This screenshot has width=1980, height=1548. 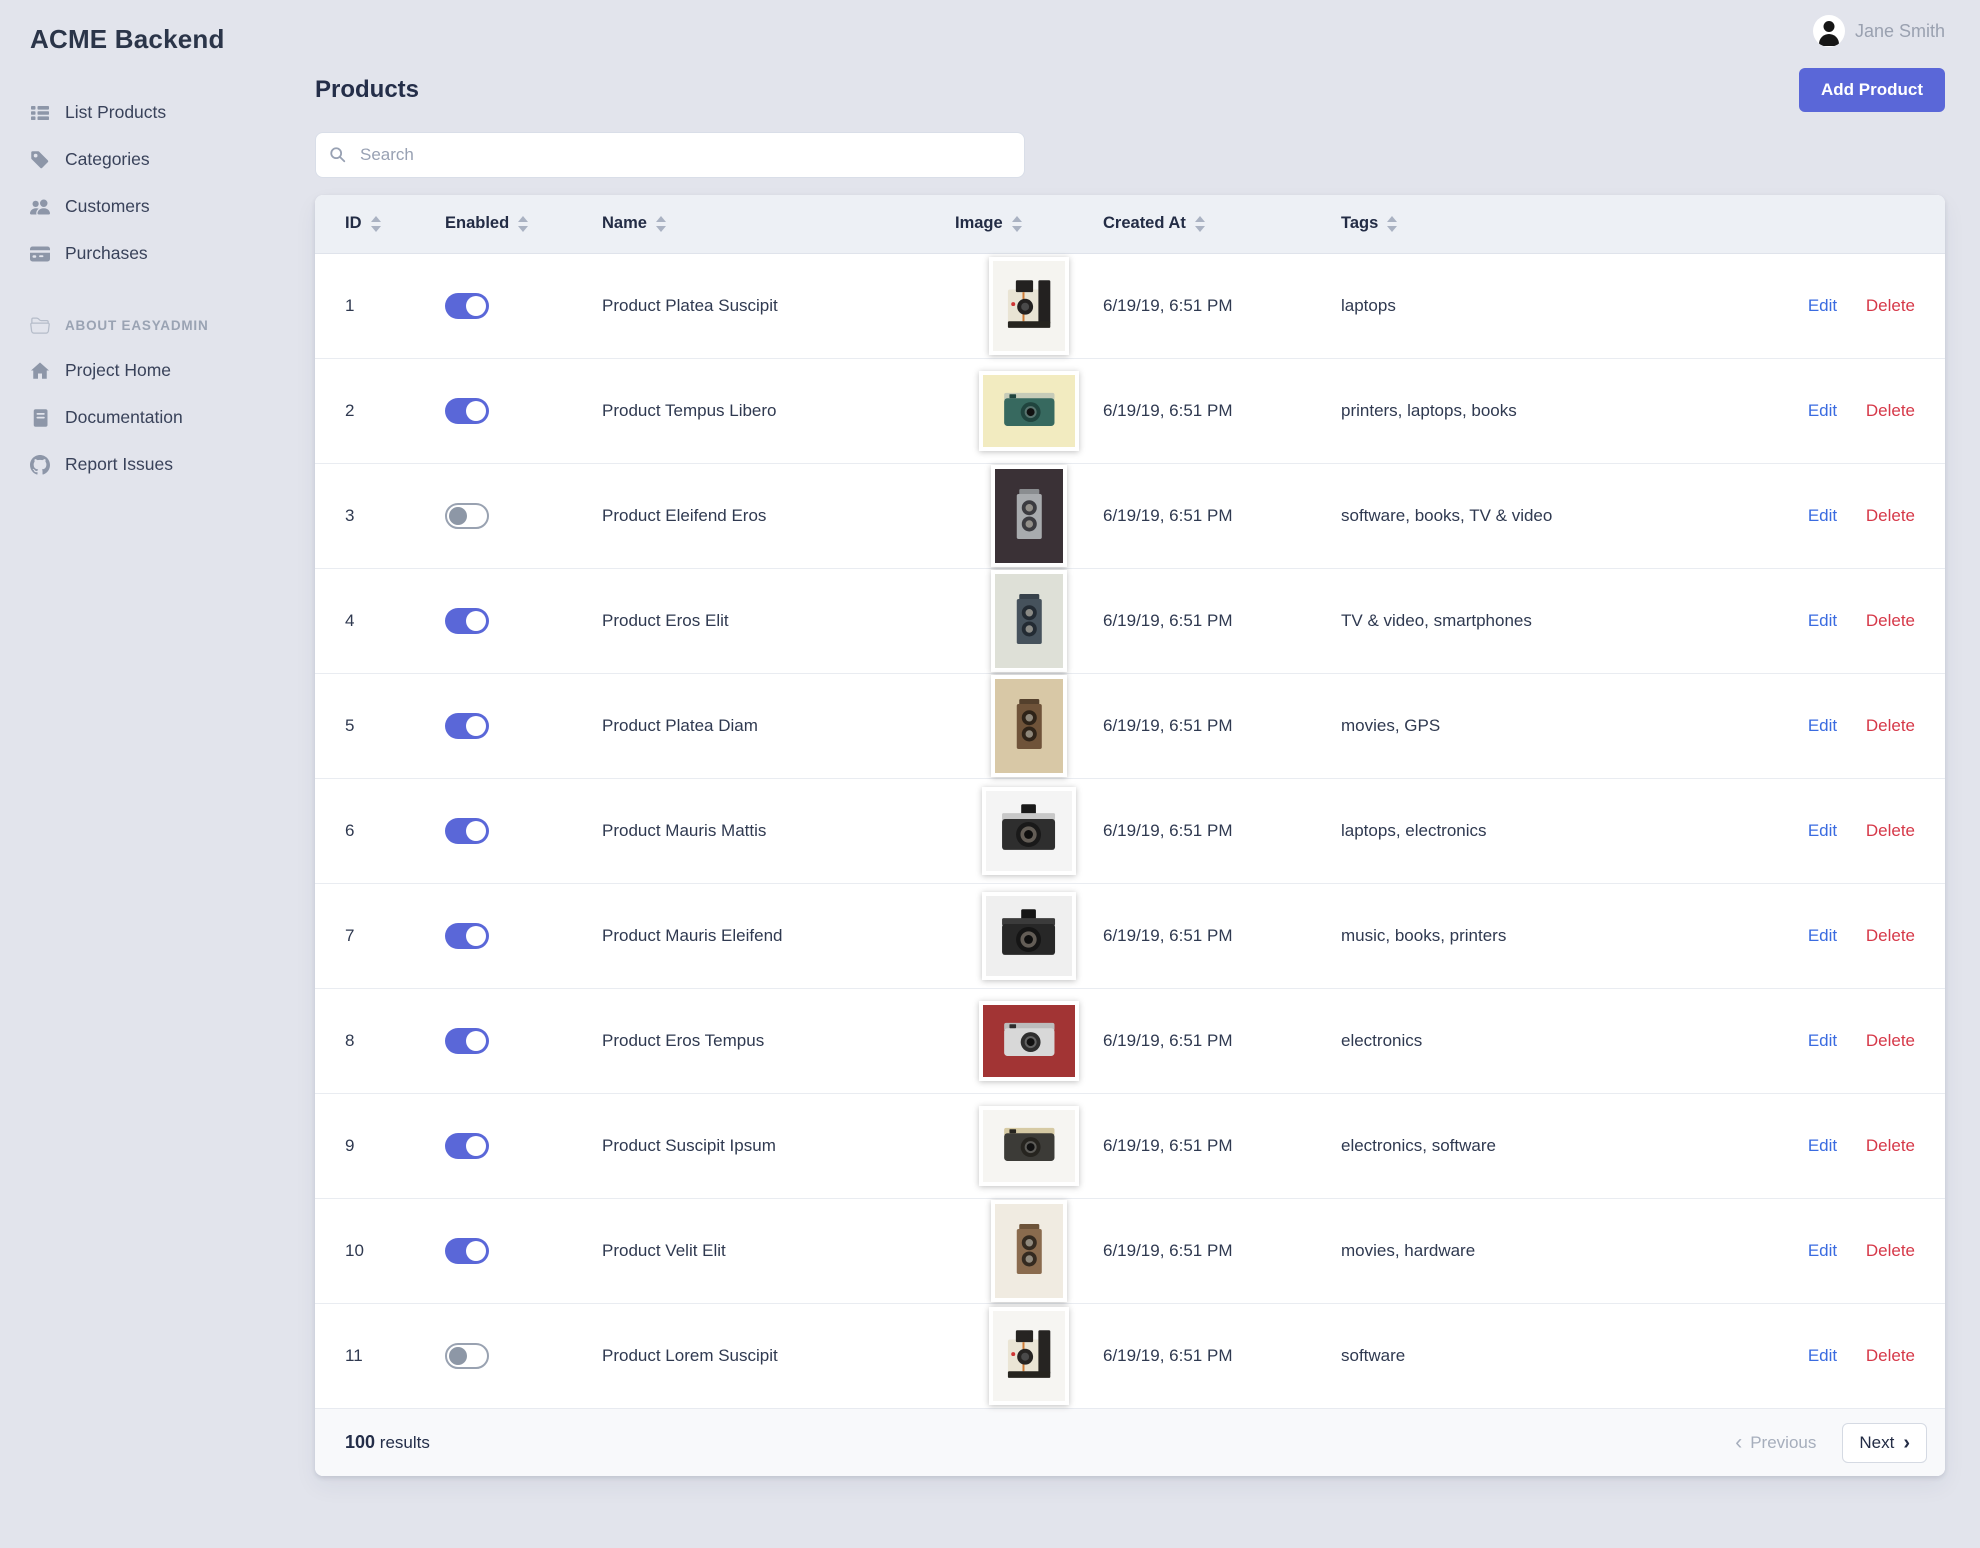 I want to click on user-name: Jane Smith, so click(x=1899, y=30).